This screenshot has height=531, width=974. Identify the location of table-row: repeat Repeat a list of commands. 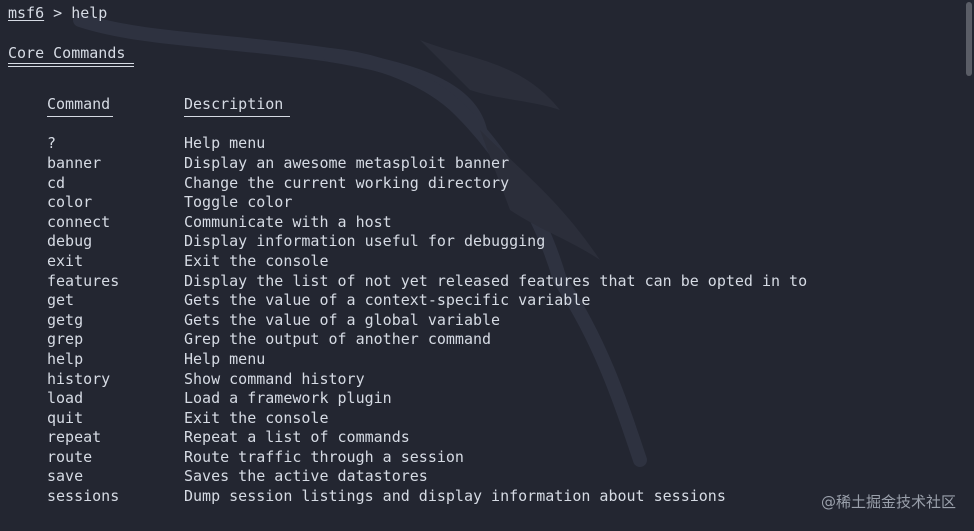
(500, 438).